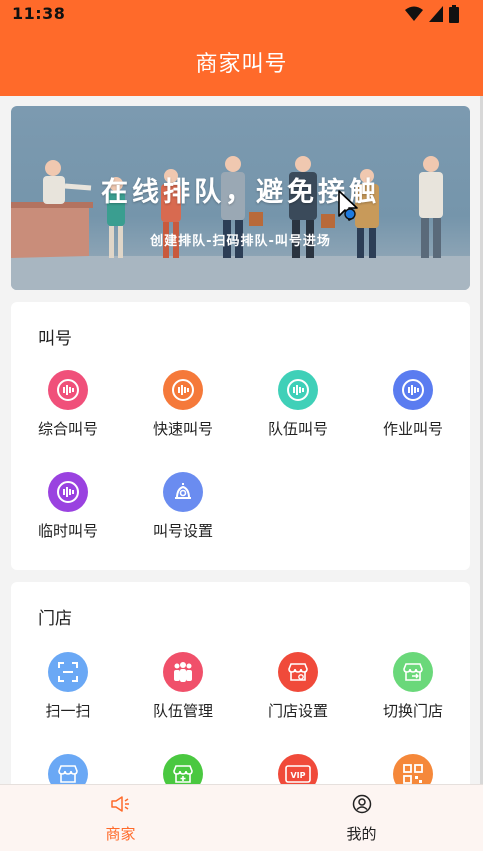 This screenshot has height=851, width=483. I want to click on banner-subline: 创建排队-扫码排队-叫号进场, so click(240, 241).